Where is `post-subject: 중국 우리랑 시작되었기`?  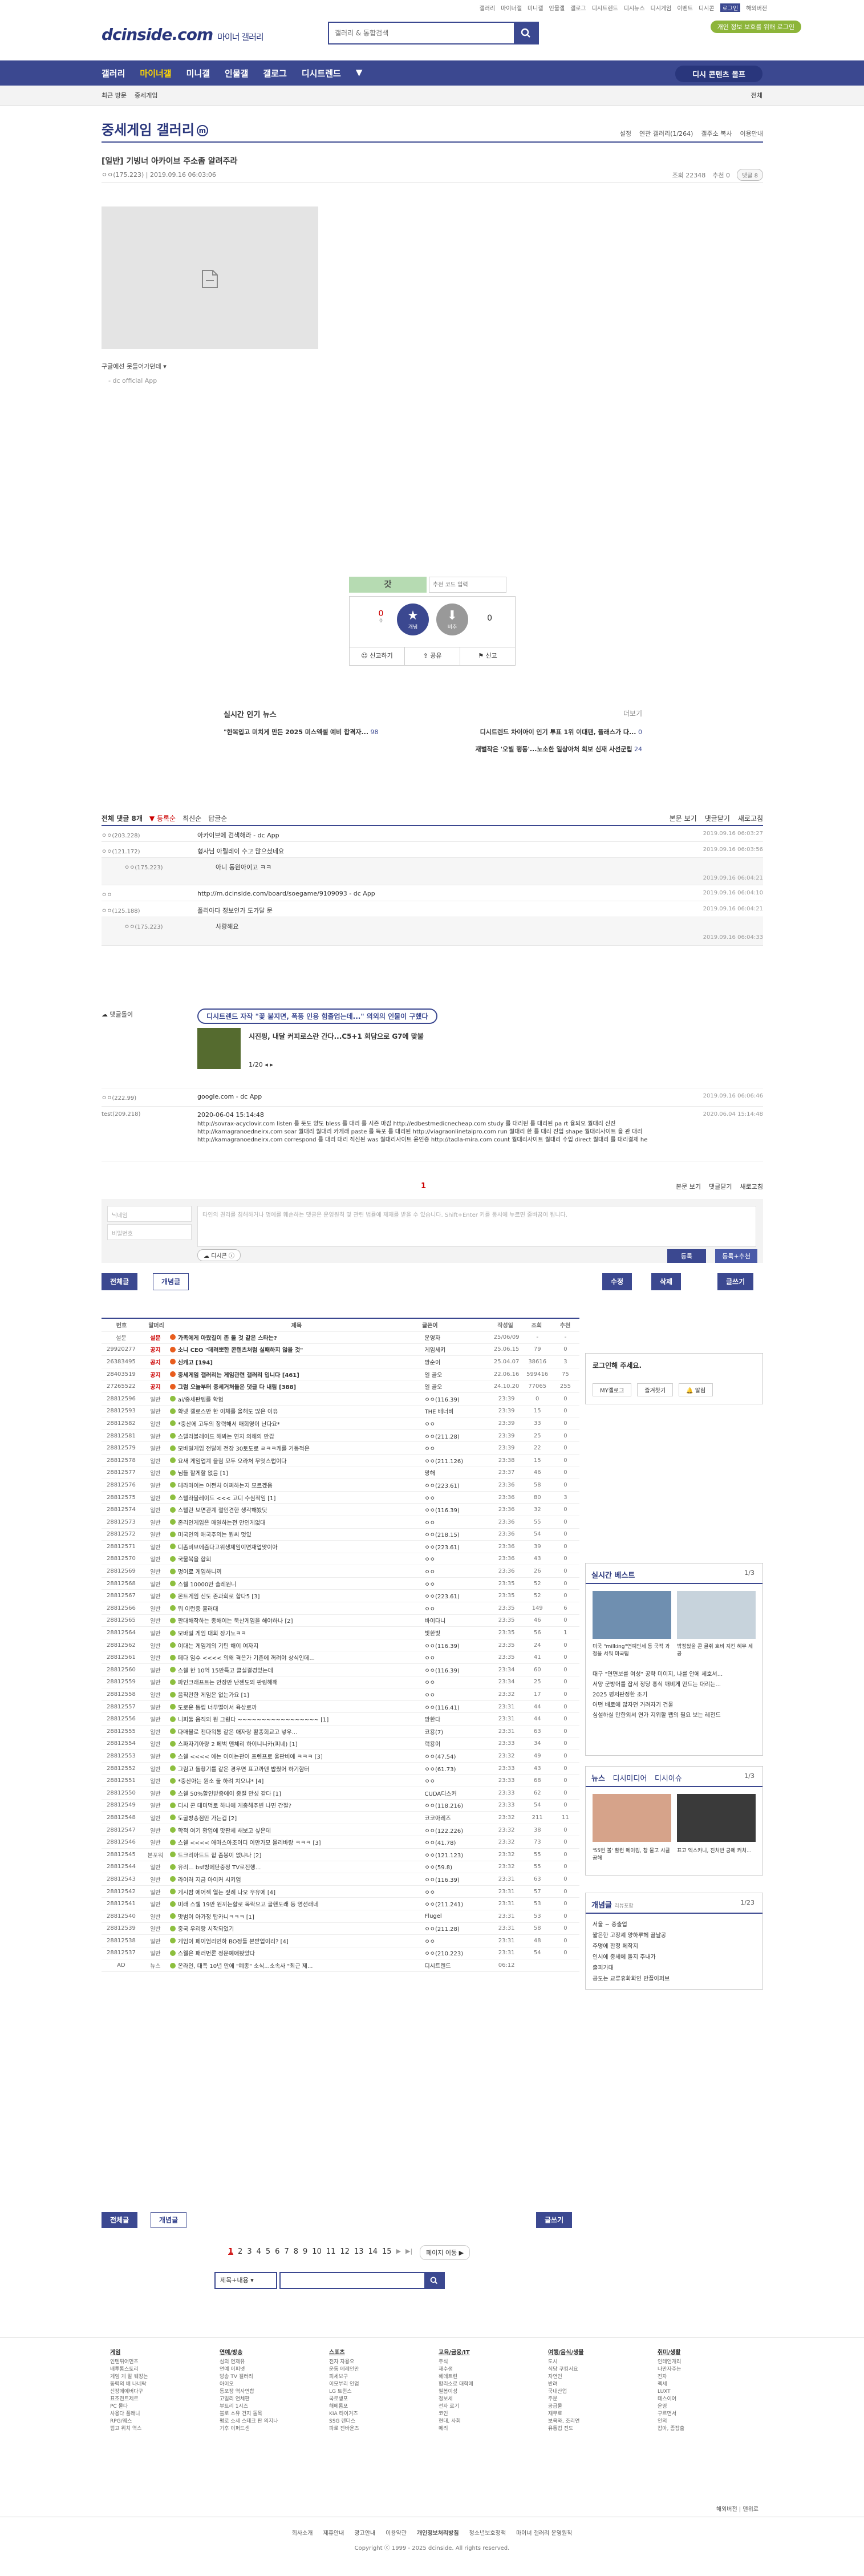 post-subject: 중국 우리랑 시작되었기 is located at coordinates (301, 1928).